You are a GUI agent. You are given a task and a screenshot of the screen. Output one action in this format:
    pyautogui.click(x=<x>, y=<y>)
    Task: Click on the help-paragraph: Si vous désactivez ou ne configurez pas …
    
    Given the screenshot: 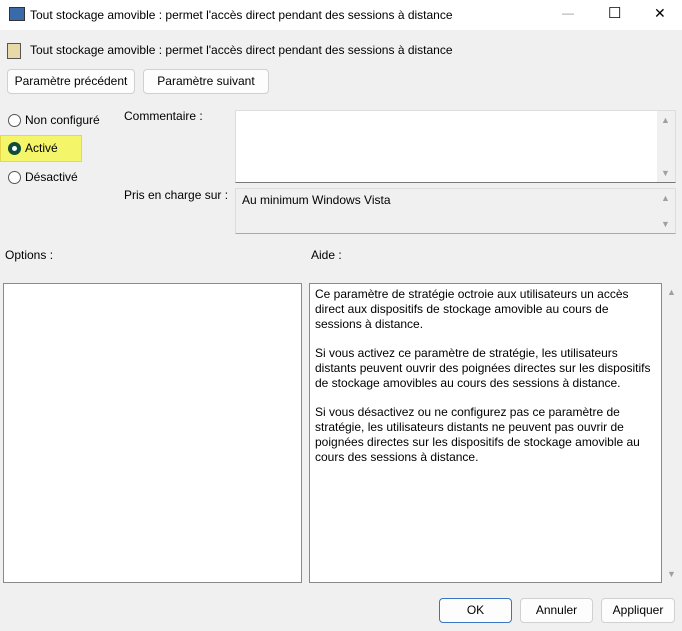 What is the action you would take?
    pyautogui.click(x=477, y=434)
    